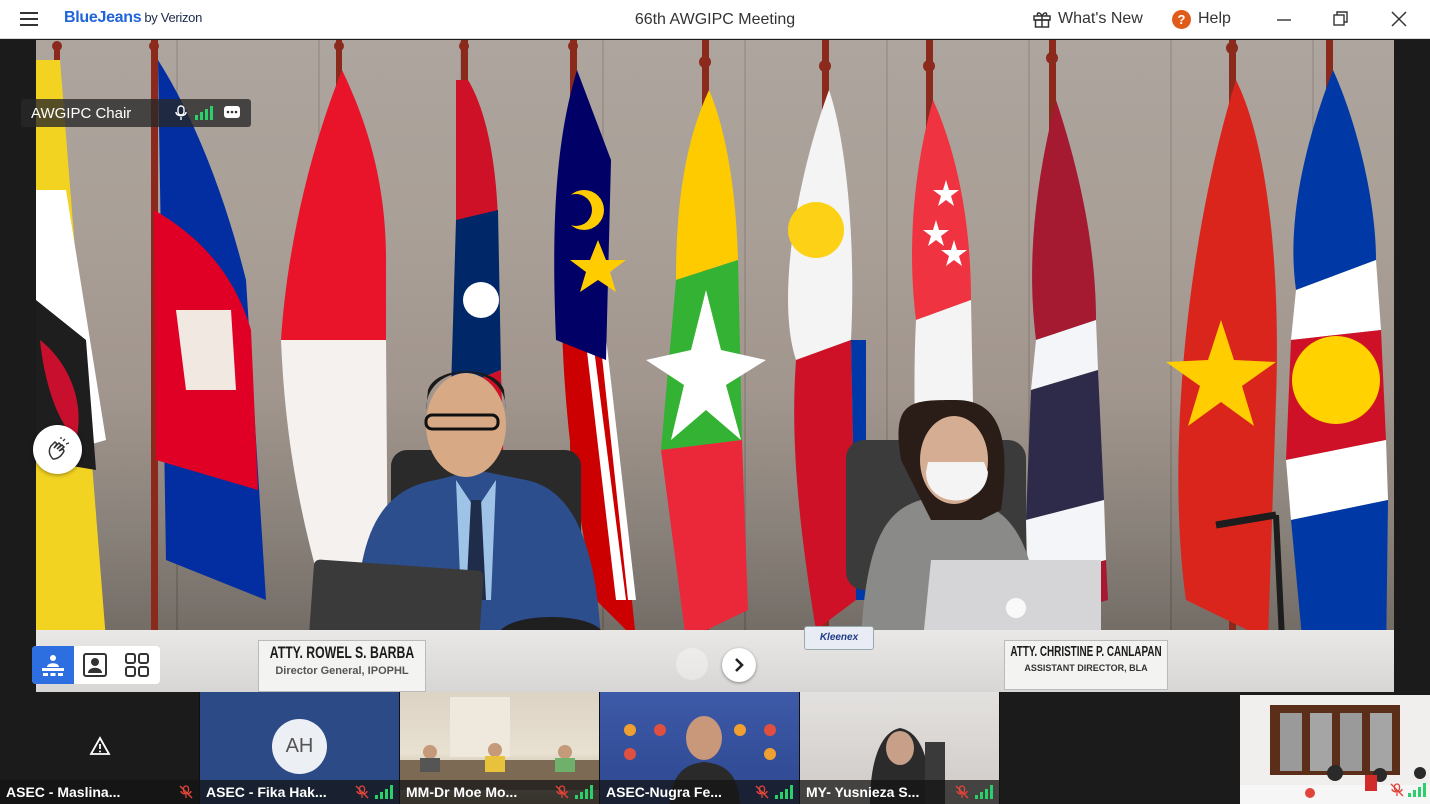 The height and width of the screenshot is (804, 1430). I want to click on nameplate-right-title: ASSISTANT DIRECTOR, BLA, so click(1086, 668).